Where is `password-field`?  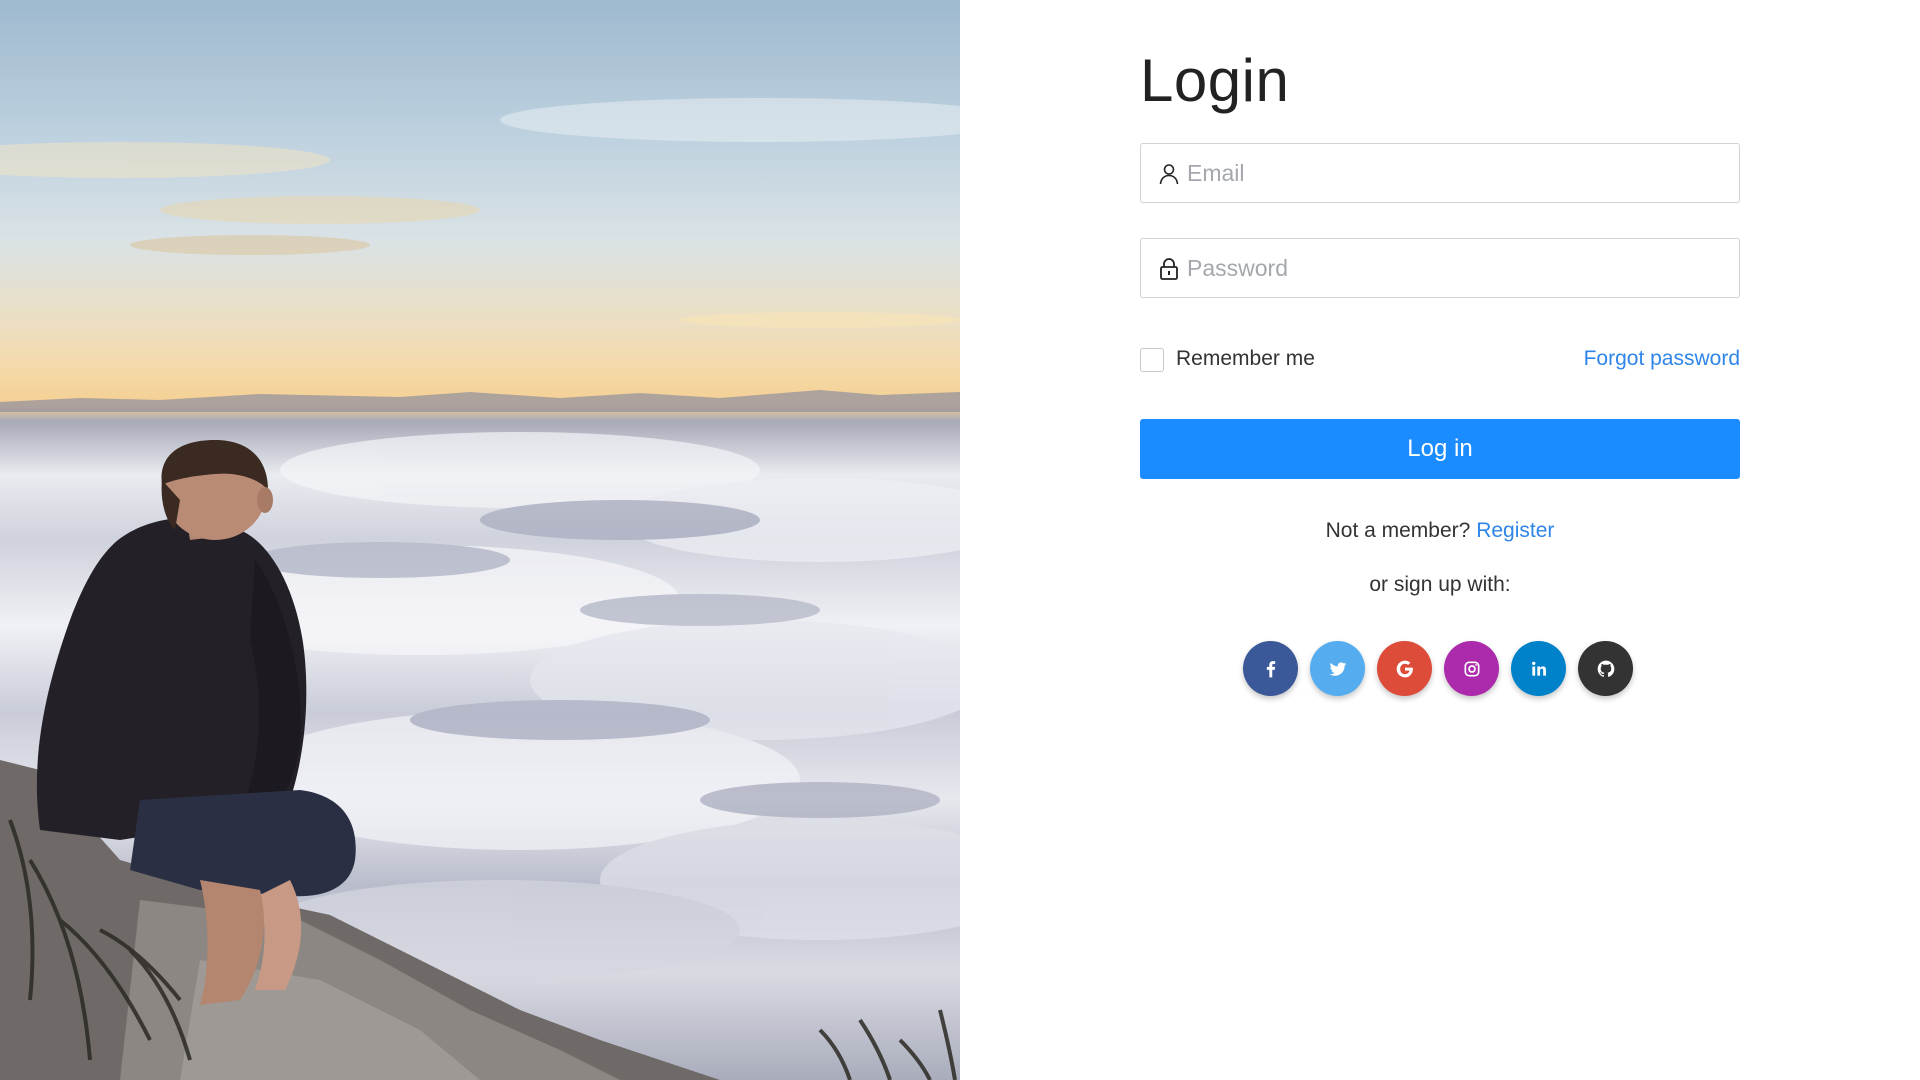 password-field is located at coordinates (1440, 268).